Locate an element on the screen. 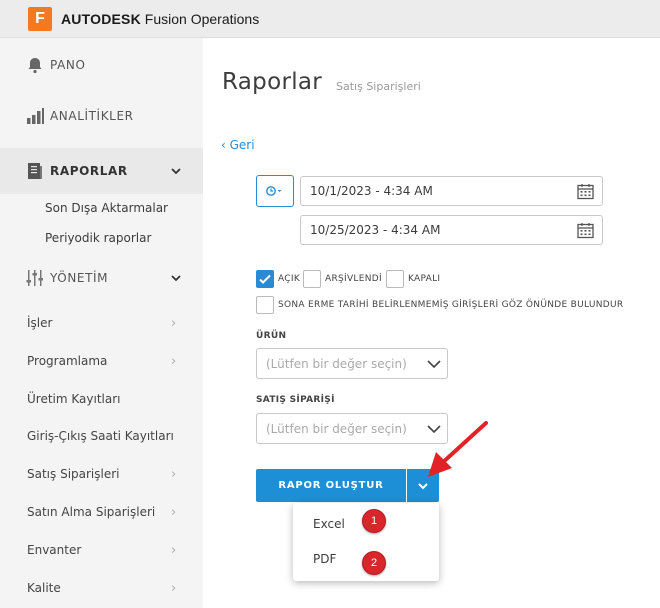  sidebar-item-jobs: İşler › is located at coordinates (101, 323).